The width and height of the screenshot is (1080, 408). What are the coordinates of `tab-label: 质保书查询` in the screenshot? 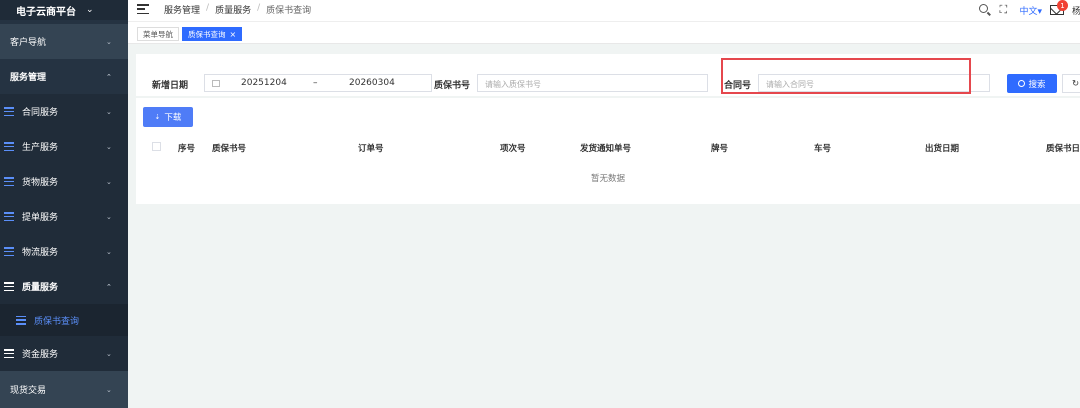 It's located at (207, 34).